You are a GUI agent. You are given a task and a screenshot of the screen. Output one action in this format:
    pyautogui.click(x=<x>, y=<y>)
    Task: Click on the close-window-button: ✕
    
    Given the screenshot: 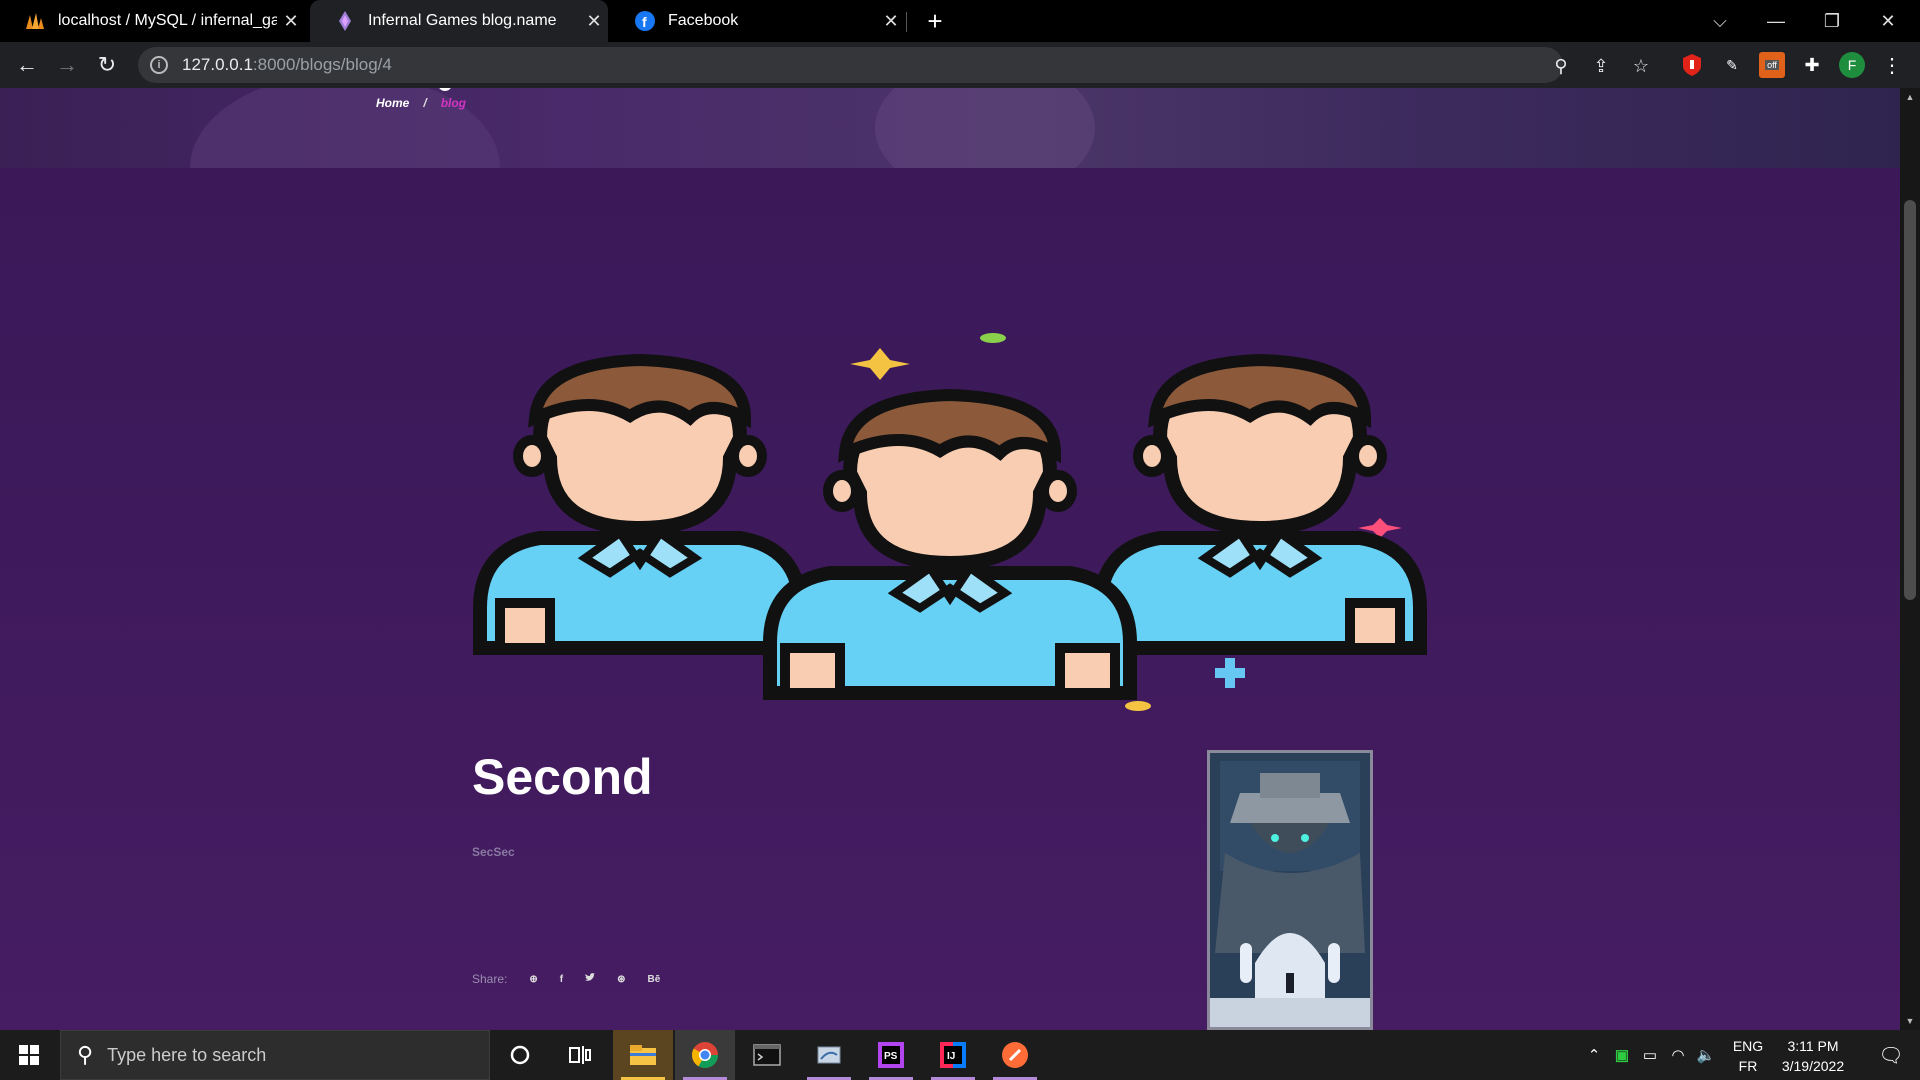 What is the action you would take?
    pyautogui.click(x=1888, y=21)
    